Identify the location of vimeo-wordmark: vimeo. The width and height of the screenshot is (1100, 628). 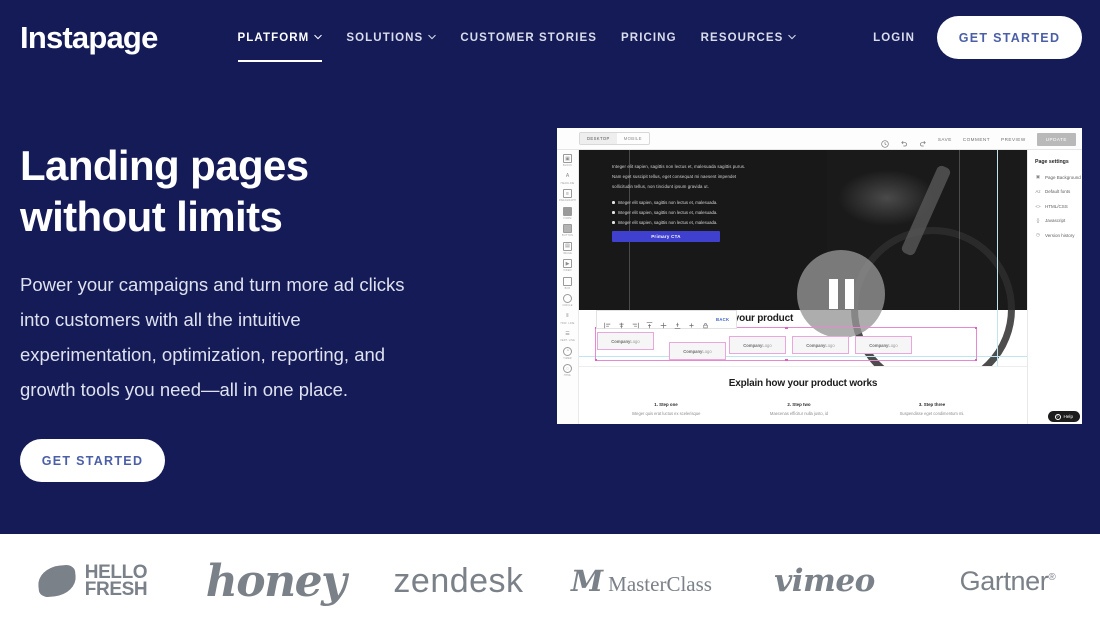
(824, 581).